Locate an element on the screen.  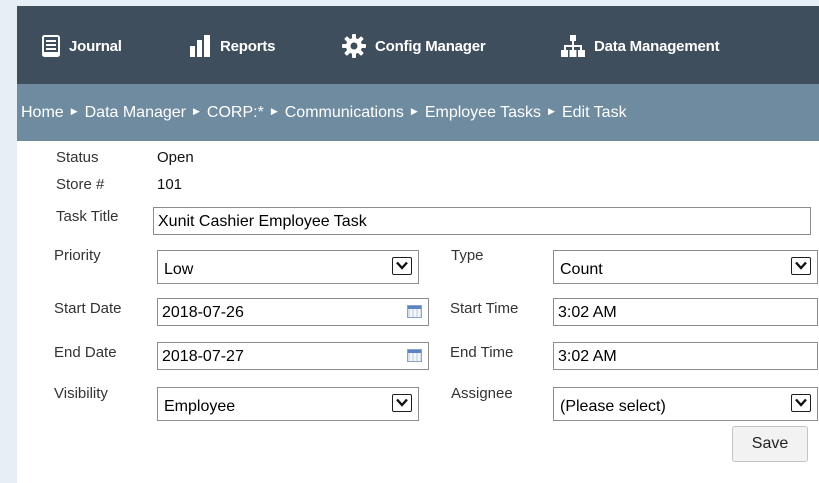
type-selected-value: Count is located at coordinates (581, 269).